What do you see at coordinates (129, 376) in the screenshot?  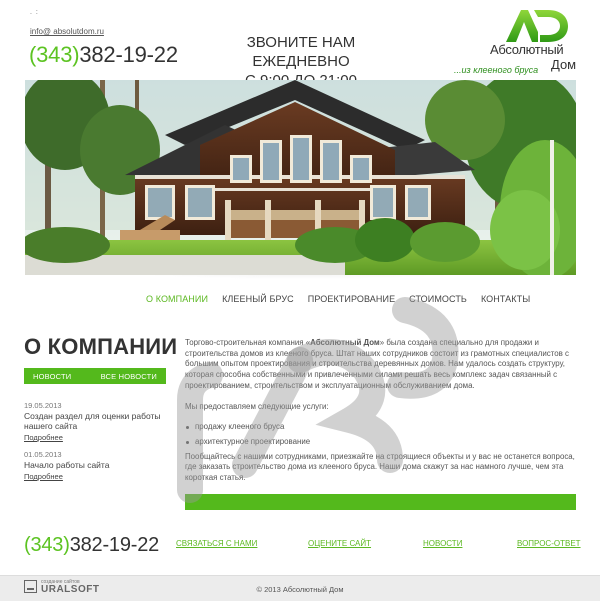 I see `all-news-link: ВСЕ НОВОСТИ` at bounding box center [129, 376].